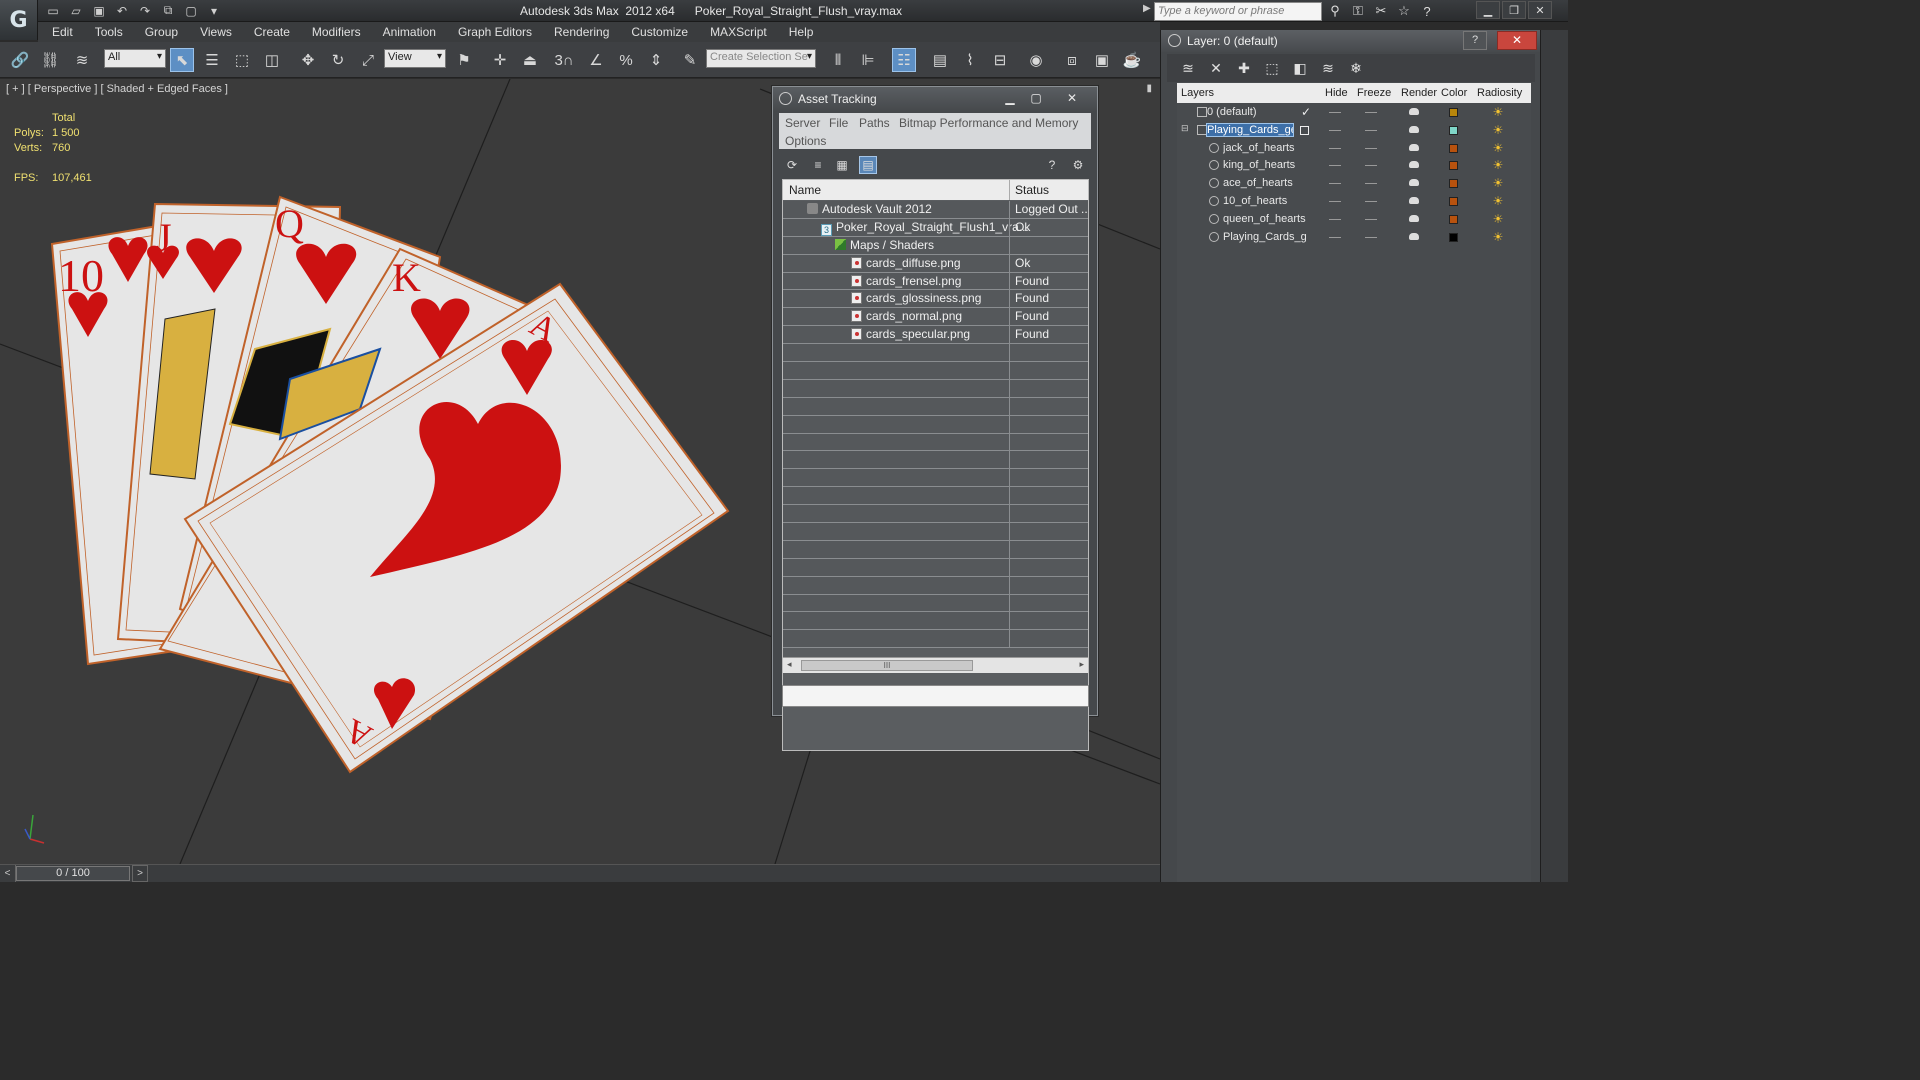 The width and height of the screenshot is (1920, 1080). What do you see at coordinates (581, 32) in the screenshot?
I see `menu-rendering: Rendering` at bounding box center [581, 32].